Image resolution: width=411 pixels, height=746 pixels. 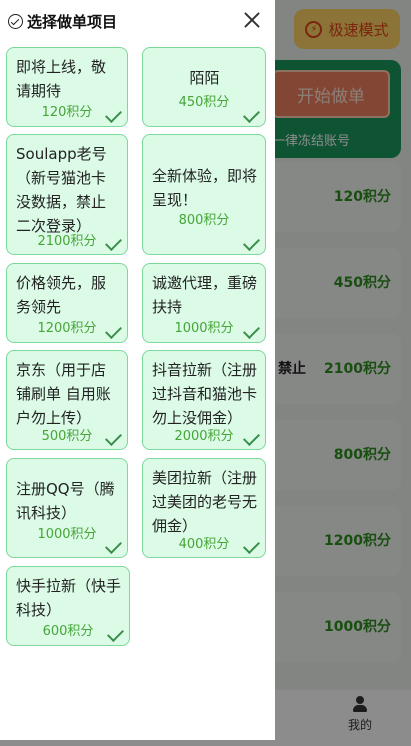 What do you see at coordinates (205, 295) in the screenshot?
I see `project-item-title: 诚邀代理，重磅扶持` at bounding box center [205, 295].